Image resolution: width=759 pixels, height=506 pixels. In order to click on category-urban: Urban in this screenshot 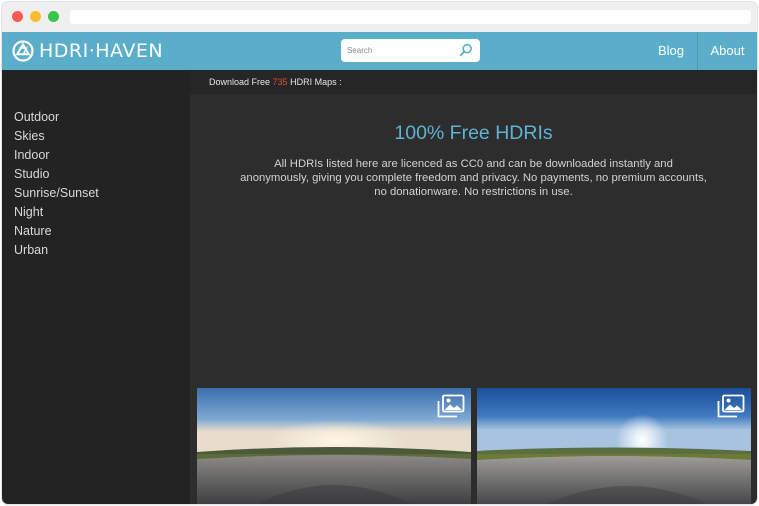, I will do `click(56, 250)`.